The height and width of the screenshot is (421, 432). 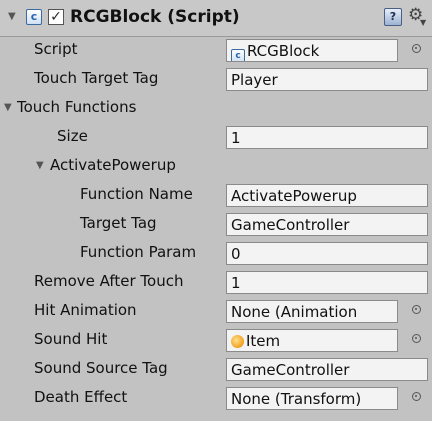 What do you see at coordinates (263, 341) in the screenshot?
I see `sound-hit-value: Item` at bounding box center [263, 341].